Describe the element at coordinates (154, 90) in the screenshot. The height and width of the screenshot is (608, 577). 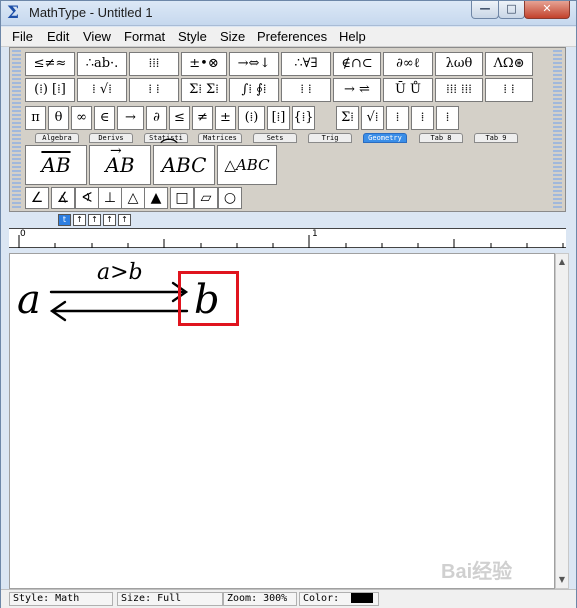
I see `palette-subscript-templates: ⁞ ⁞` at that location.